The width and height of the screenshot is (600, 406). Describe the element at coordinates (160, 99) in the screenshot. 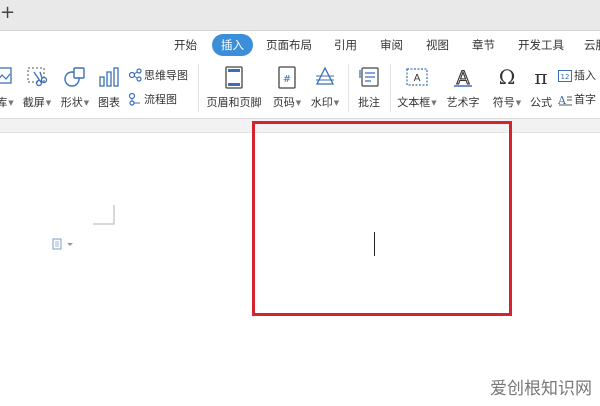

I see `flowchart-label: 流程图` at that location.